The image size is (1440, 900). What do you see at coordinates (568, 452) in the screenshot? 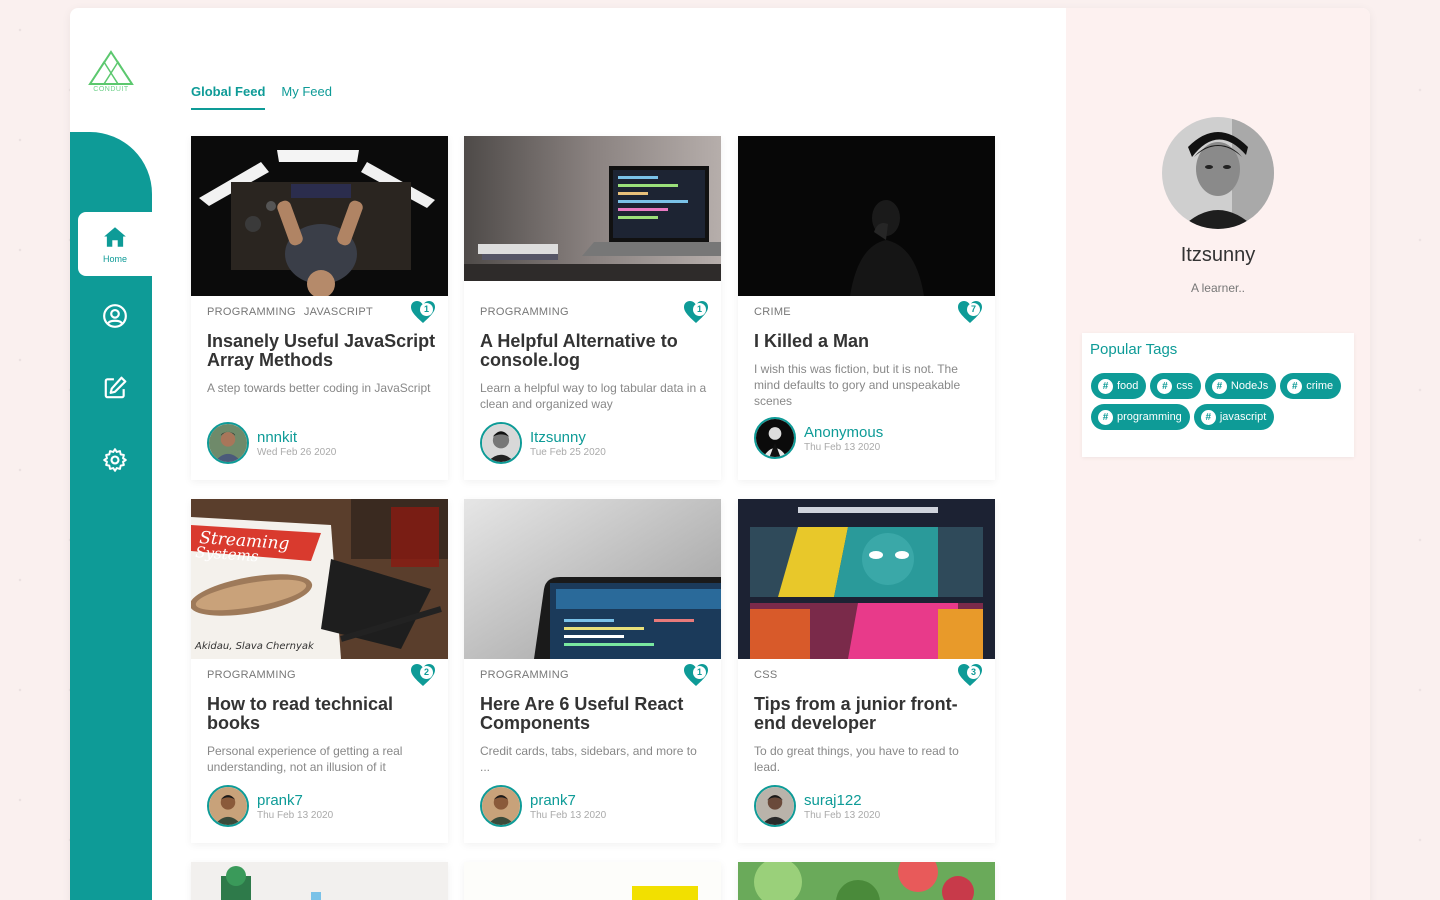
I see `article-date: Tue Feb 25 2020` at bounding box center [568, 452].